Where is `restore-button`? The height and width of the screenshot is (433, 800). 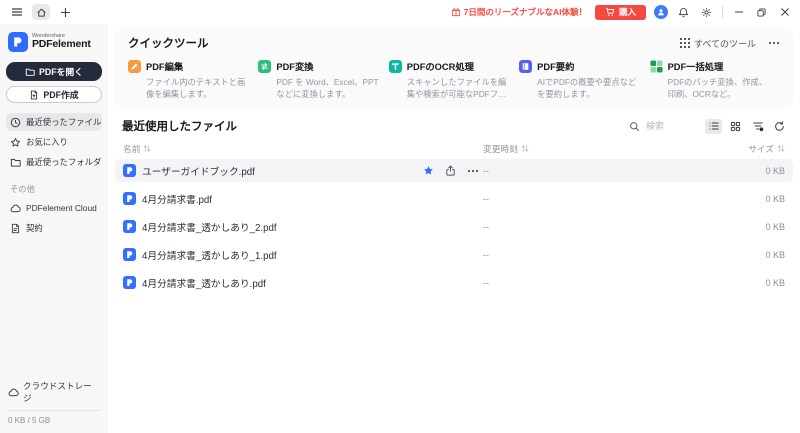 restore-button is located at coordinates (761, 12).